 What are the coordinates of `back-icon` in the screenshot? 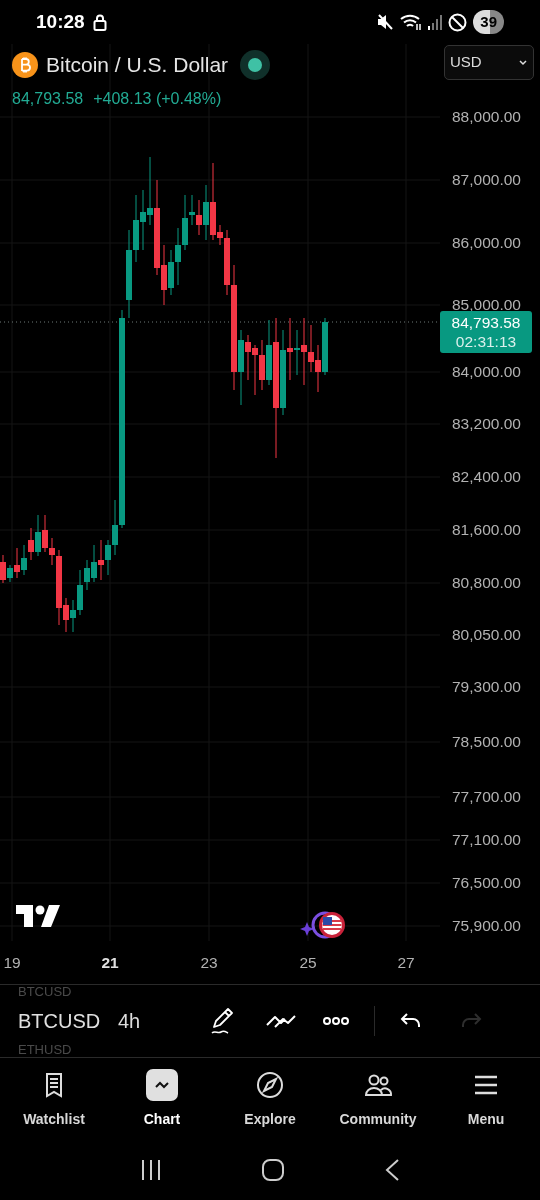 It's located at (392, 1170).